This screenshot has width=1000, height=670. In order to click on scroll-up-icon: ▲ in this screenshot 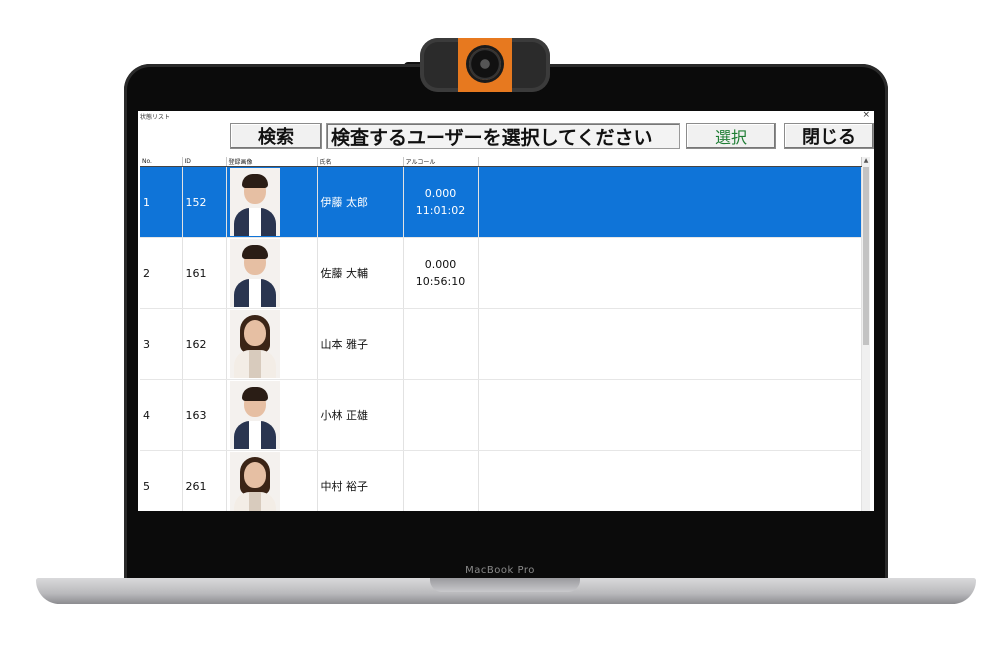, I will do `click(866, 161)`.